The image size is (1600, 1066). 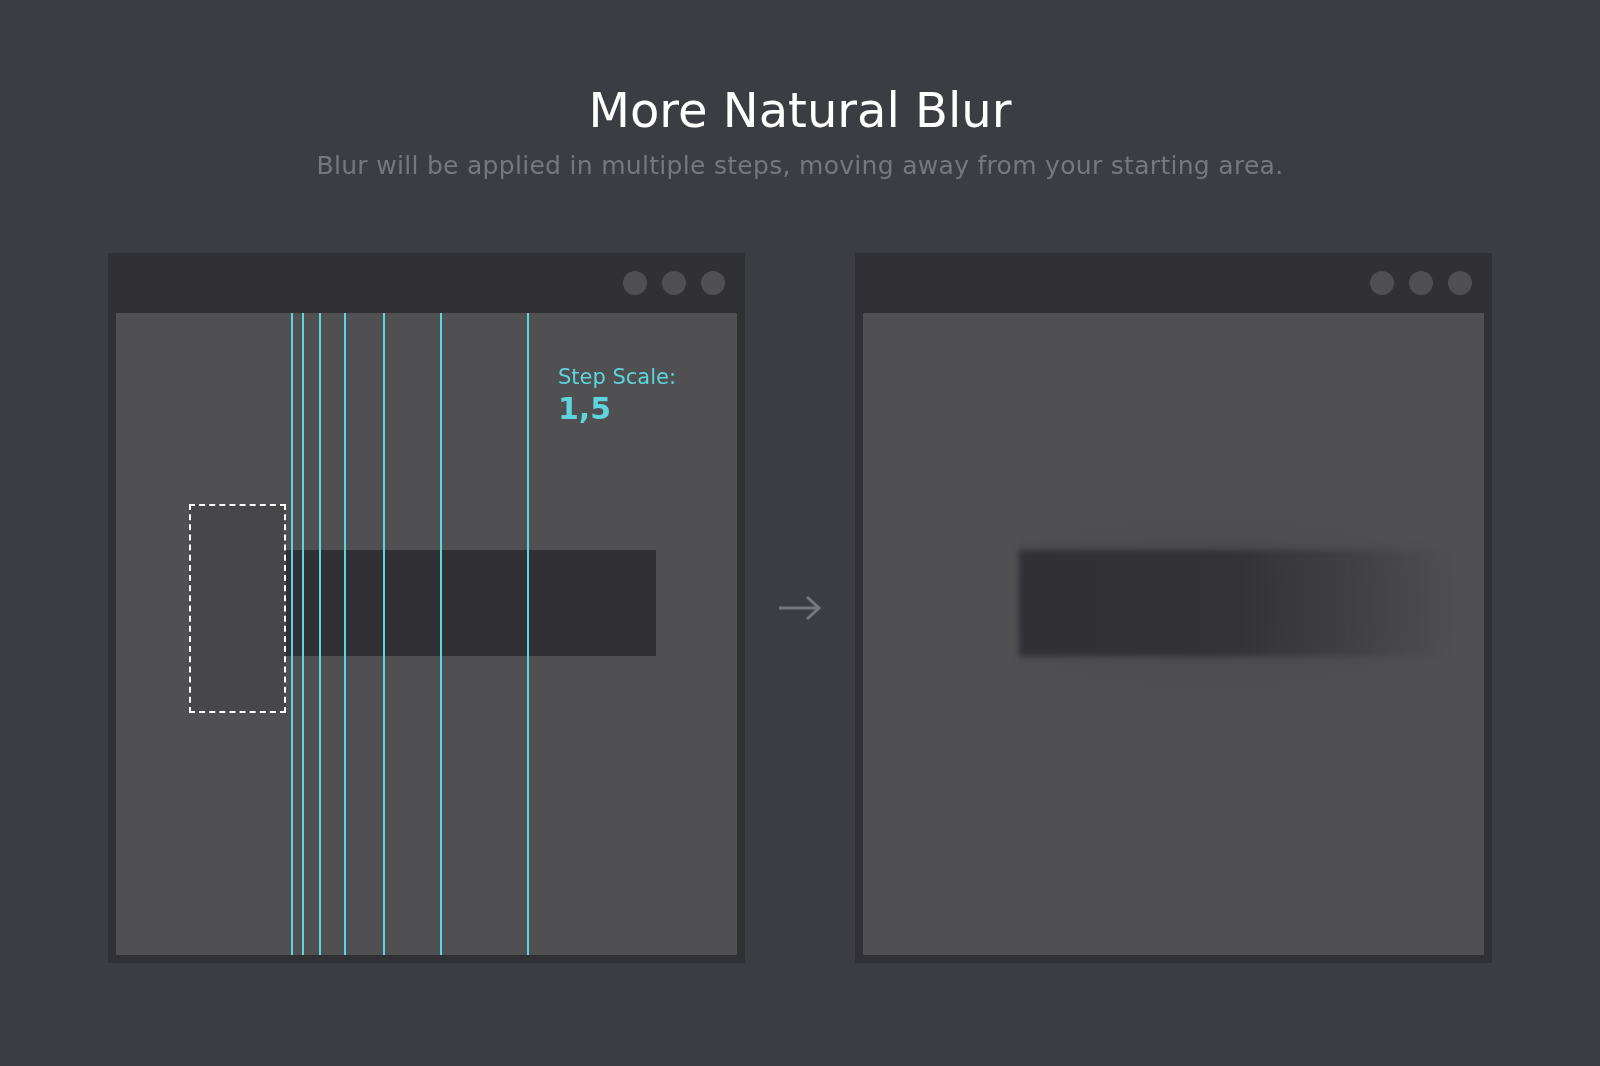 What do you see at coordinates (800, 110) in the screenshot?
I see `page-title: More Natural Blur` at bounding box center [800, 110].